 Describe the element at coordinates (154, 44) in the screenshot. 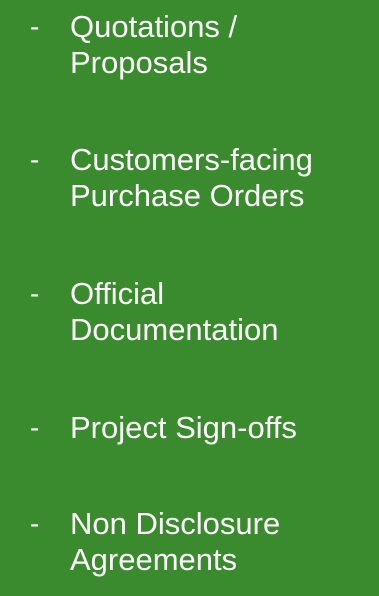

I see `list-item-label: Quotations / Proposals` at that location.